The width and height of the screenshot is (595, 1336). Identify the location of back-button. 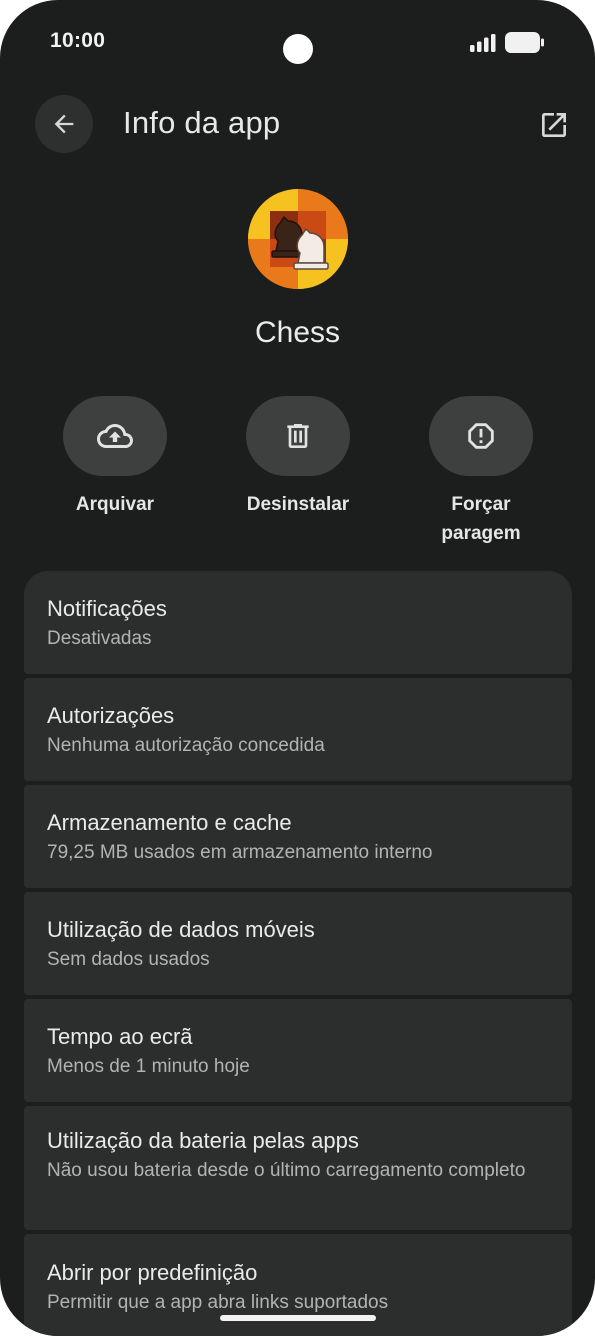
(64, 124).